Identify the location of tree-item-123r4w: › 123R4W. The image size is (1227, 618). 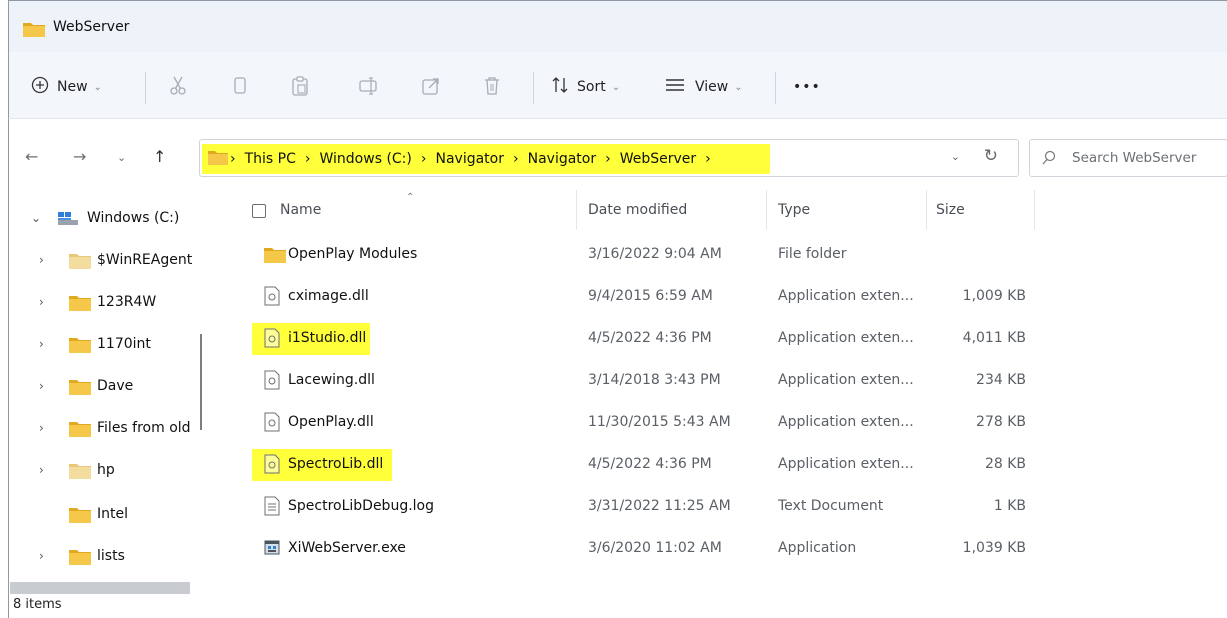
(100, 303).